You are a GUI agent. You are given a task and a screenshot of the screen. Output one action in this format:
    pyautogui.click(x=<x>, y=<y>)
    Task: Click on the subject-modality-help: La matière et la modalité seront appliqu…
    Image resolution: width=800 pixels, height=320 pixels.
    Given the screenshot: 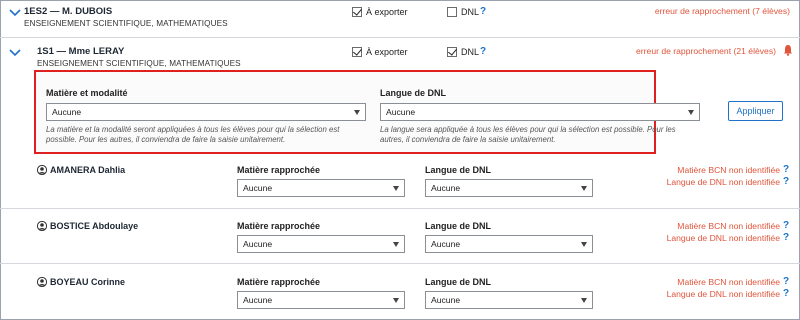 What is the action you would take?
    pyautogui.click(x=193, y=134)
    